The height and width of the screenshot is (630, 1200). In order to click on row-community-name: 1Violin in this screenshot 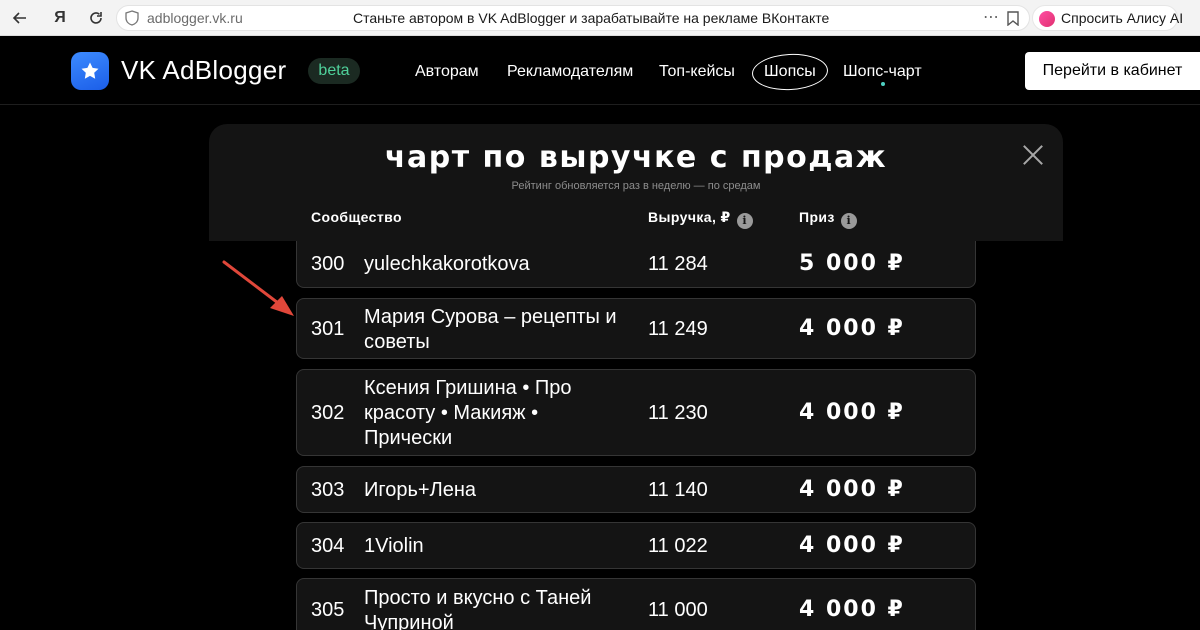, I will do `click(394, 546)`.